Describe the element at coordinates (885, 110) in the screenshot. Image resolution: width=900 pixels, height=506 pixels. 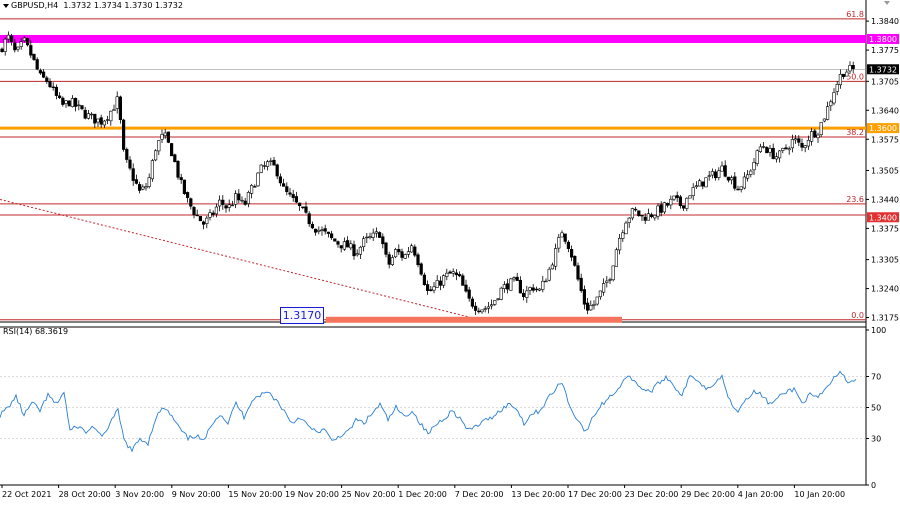
I see `price-axis-label: 1.3640` at that location.